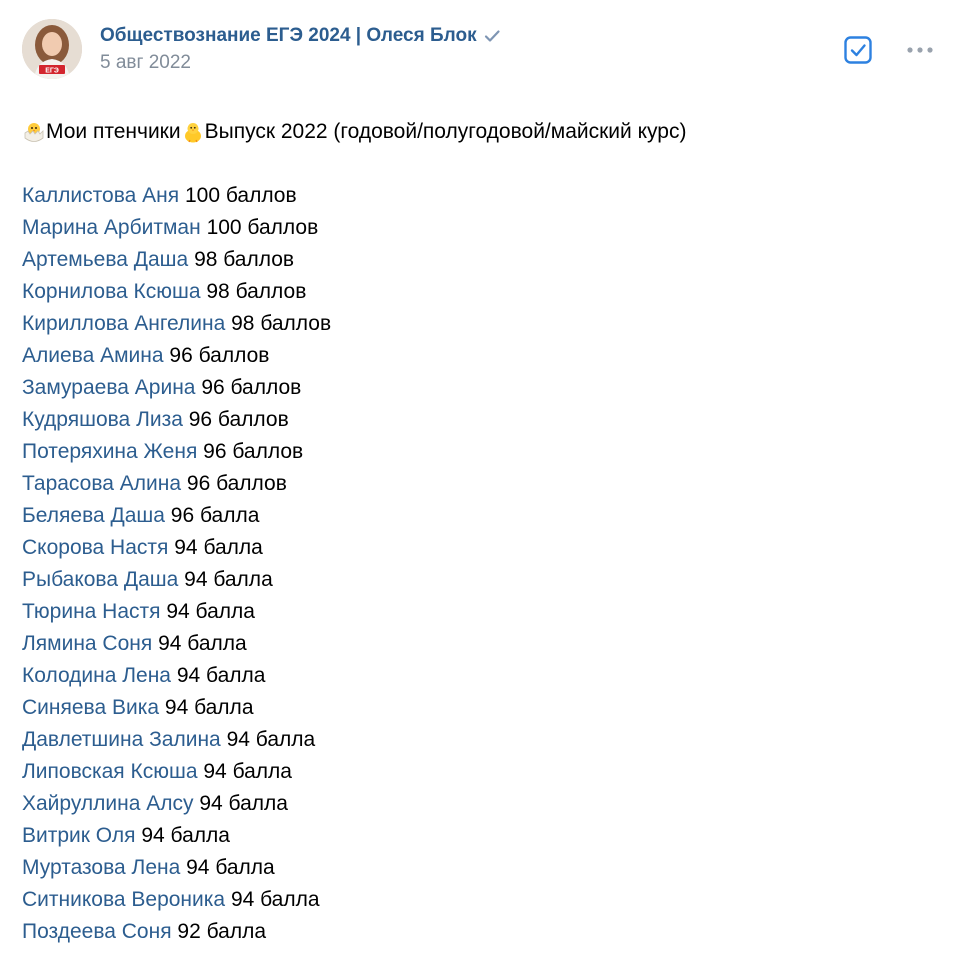 The image size is (954, 958). What do you see at coordinates (478, 804) in the screenshot?
I see `student-row: Хайруллина Алсу 94 балла` at bounding box center [478, 804].